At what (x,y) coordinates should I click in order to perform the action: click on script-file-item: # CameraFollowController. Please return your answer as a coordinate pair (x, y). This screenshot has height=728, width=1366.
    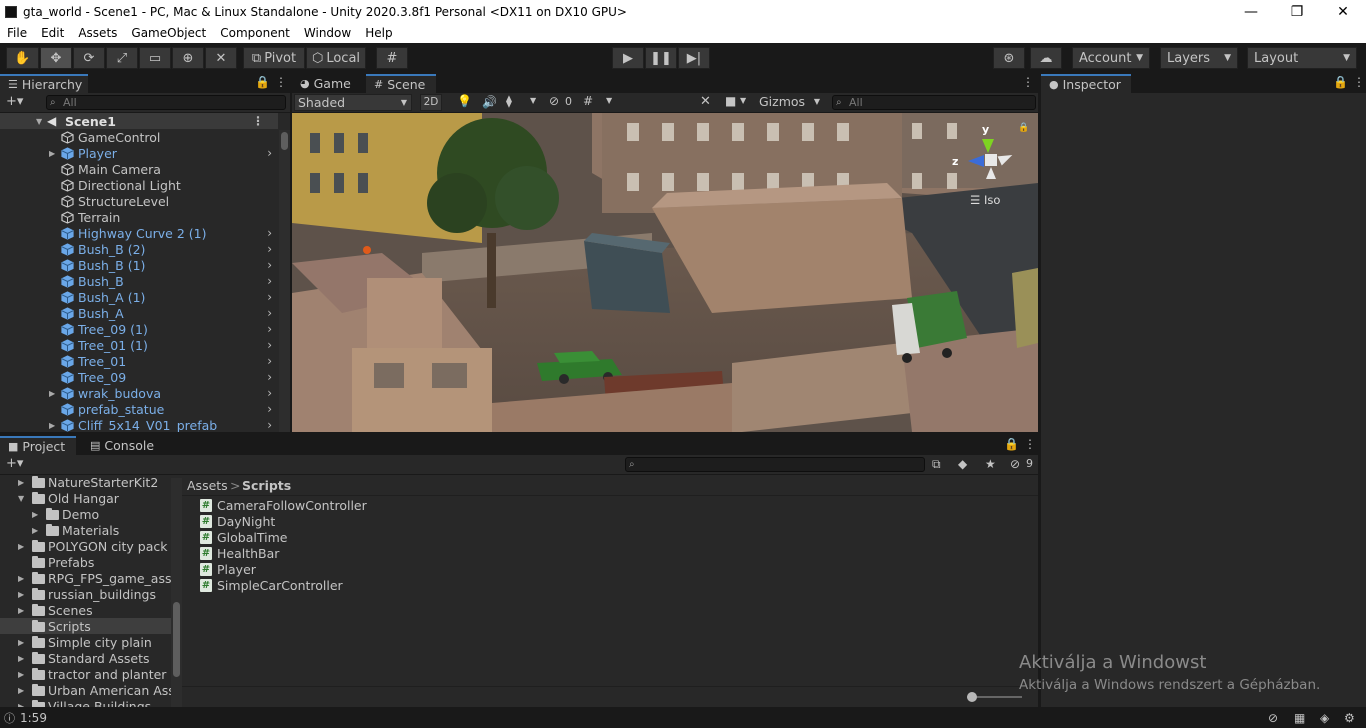
    Looking at the image, I should click on (283, 505).